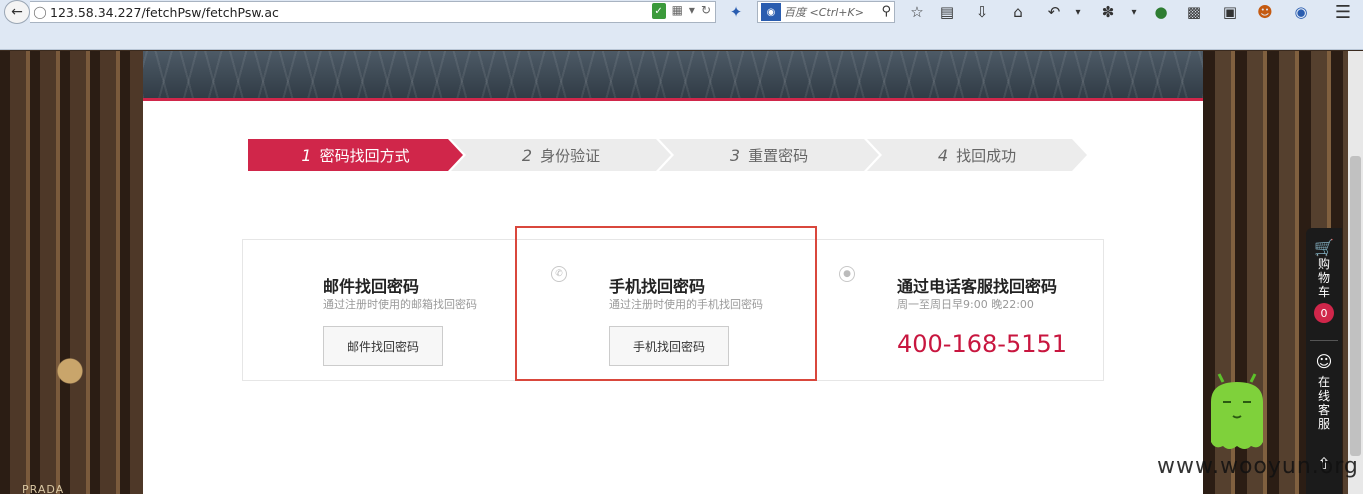  Describe the element at coordinates (1258, 466) in the screenshot. I see `watermark-text: www.wooyun.org` at that location.